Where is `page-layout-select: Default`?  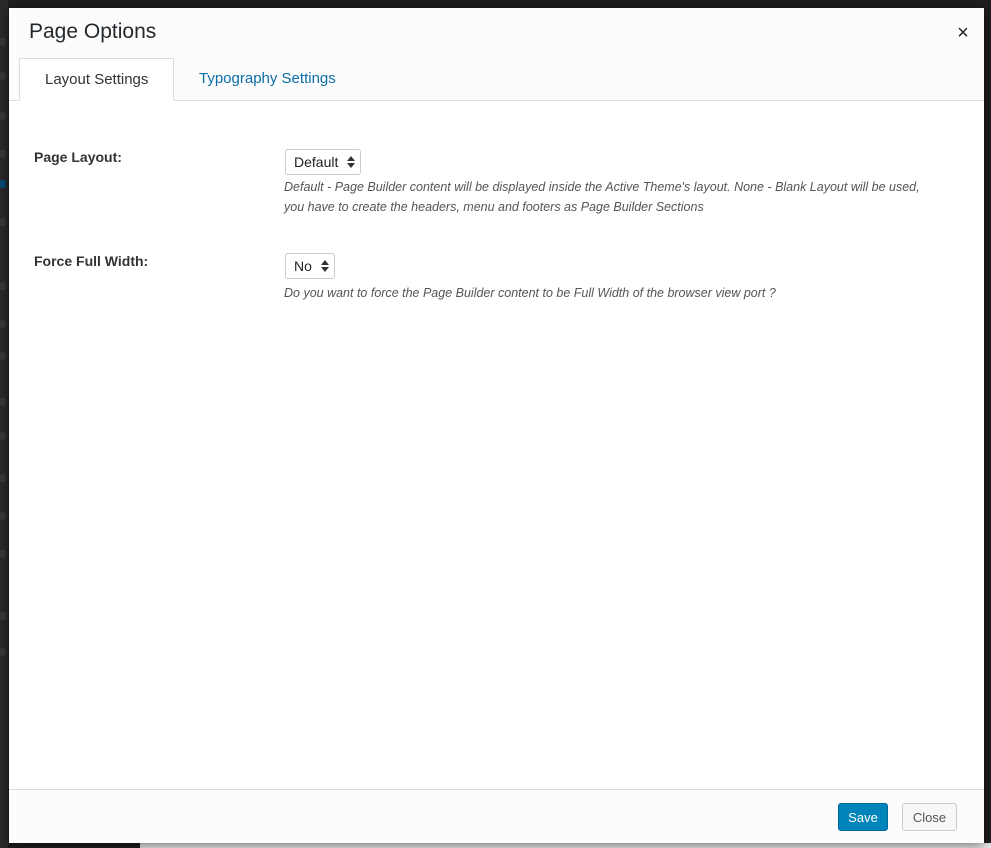 page-layout-select: Default is located at coordinates (323, 162).